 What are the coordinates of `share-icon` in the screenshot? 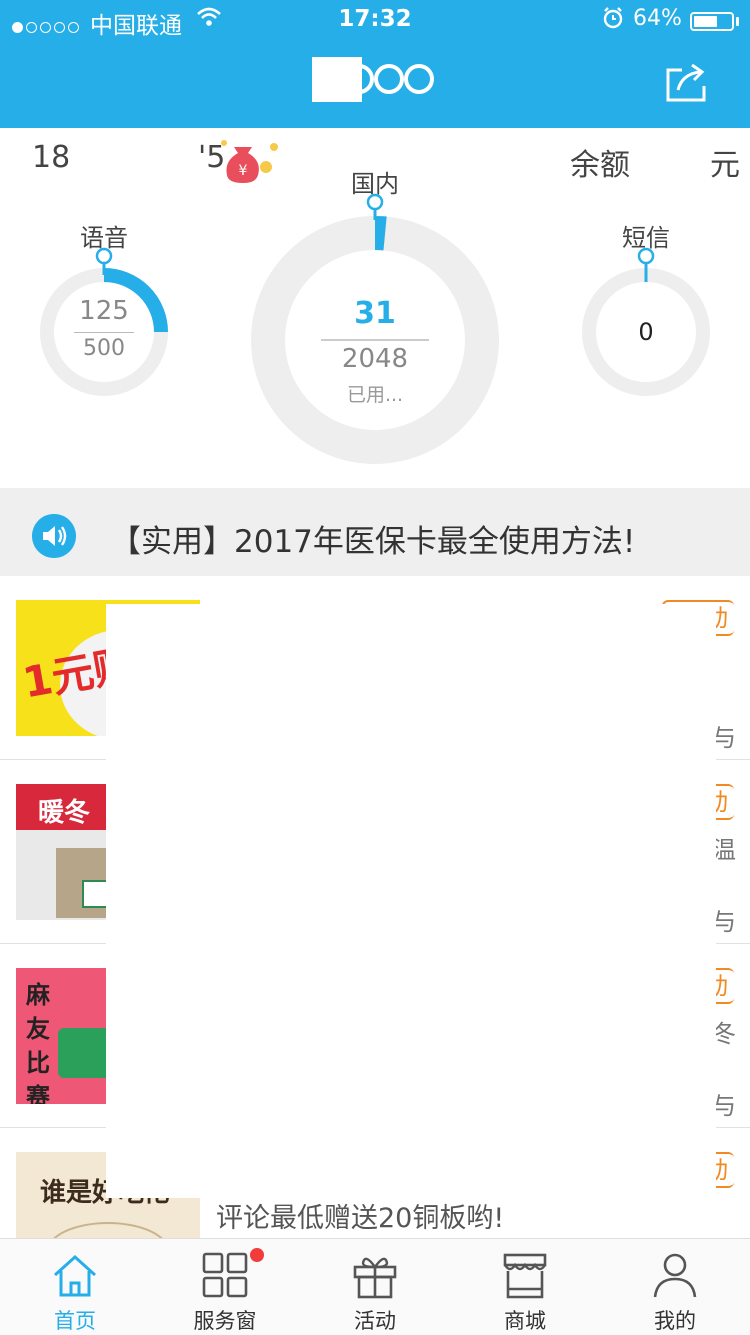 It's located at (686, 83).